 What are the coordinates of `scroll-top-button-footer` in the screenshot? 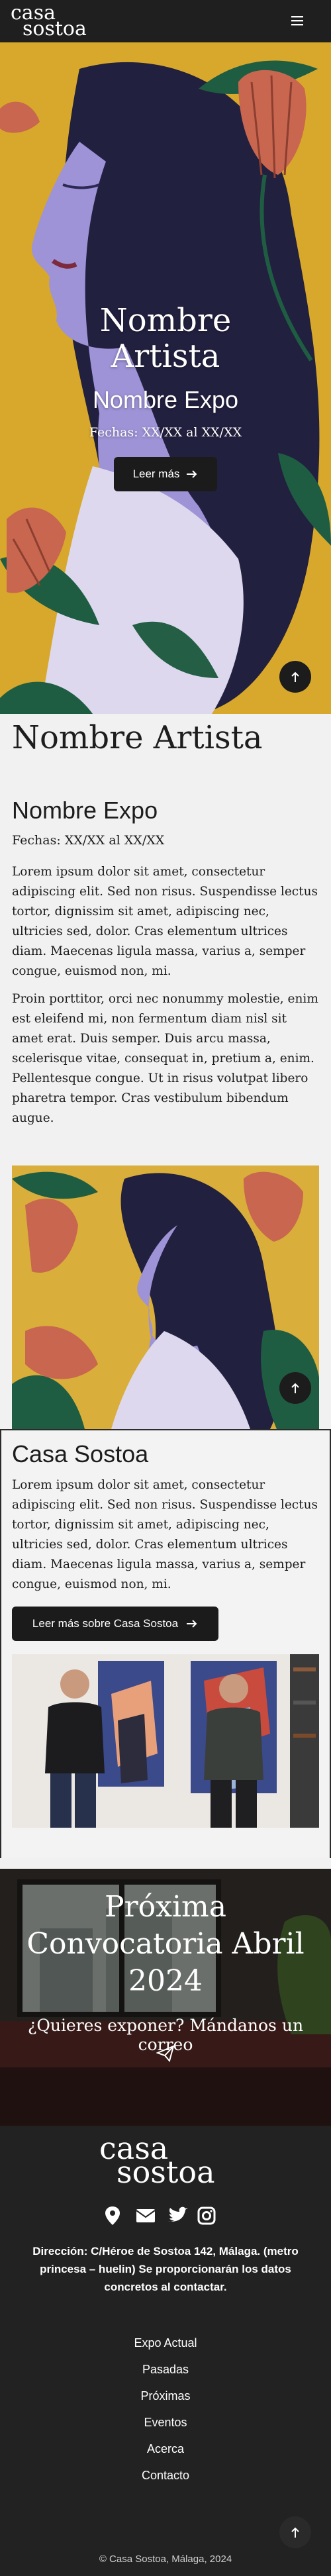 It's located at (295, 2532).